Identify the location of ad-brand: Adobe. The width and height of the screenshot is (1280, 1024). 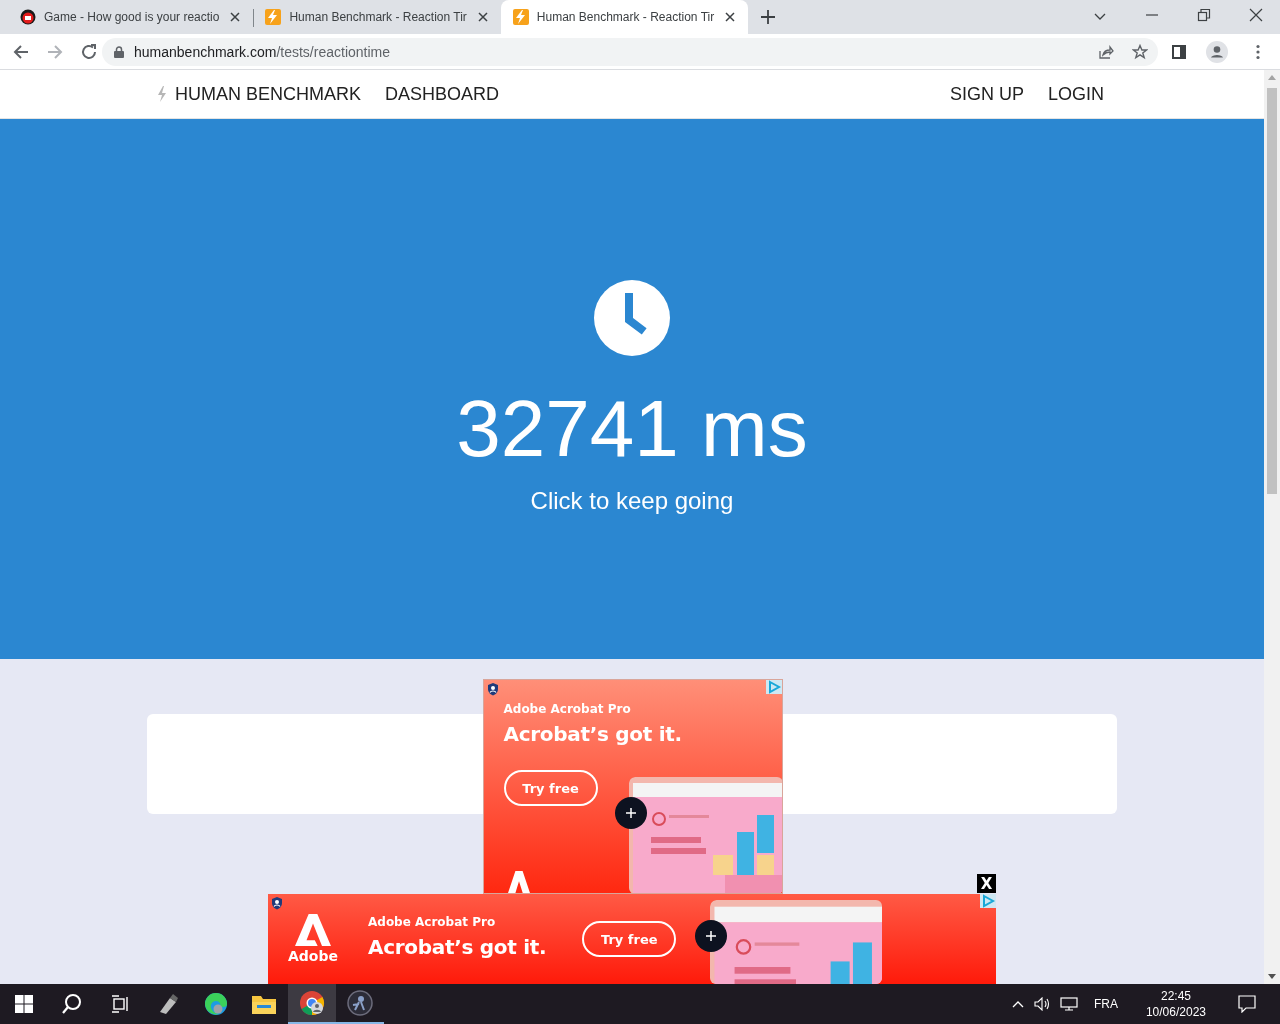
(313, 956).